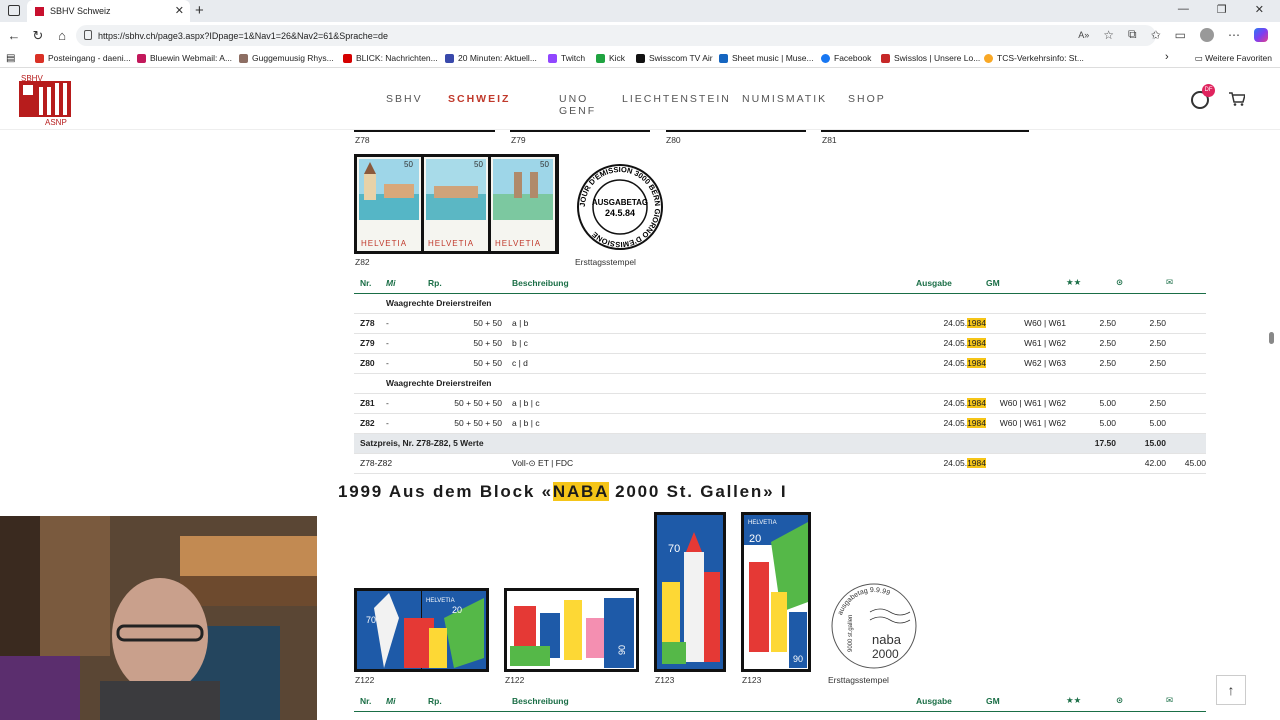  I want to click on stamp-z123-b: HELVETIA 20 90, so click(776, 592).